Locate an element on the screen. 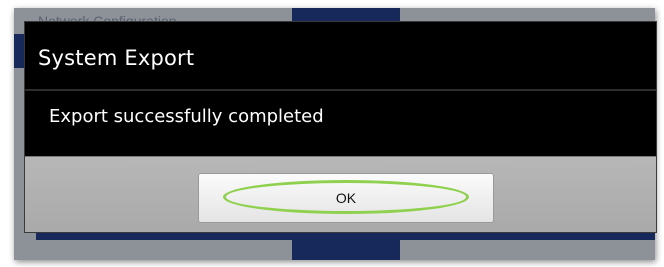  background-panel-bottom-right is located at coordinates (527, 250).